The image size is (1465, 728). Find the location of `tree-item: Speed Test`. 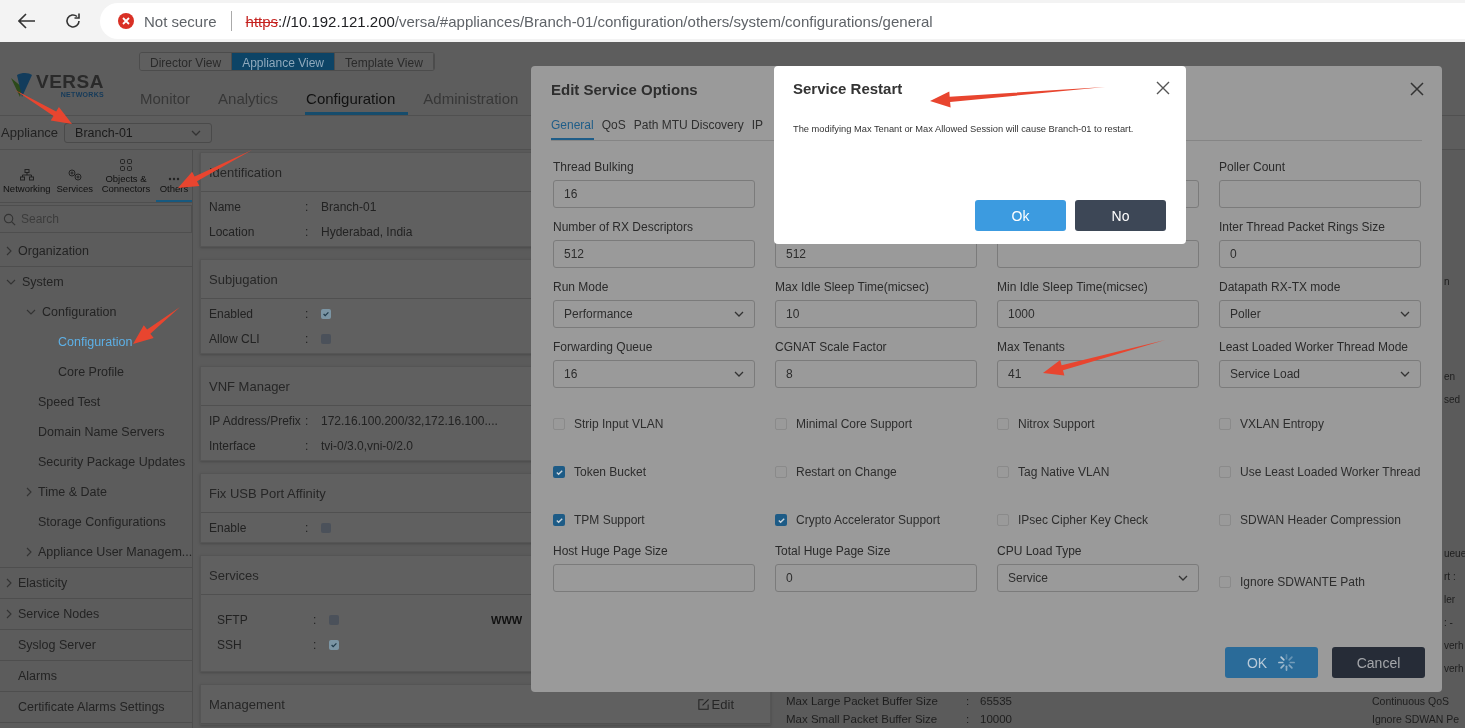

tree-item: Speed Test is located at coordinates (96, 402).